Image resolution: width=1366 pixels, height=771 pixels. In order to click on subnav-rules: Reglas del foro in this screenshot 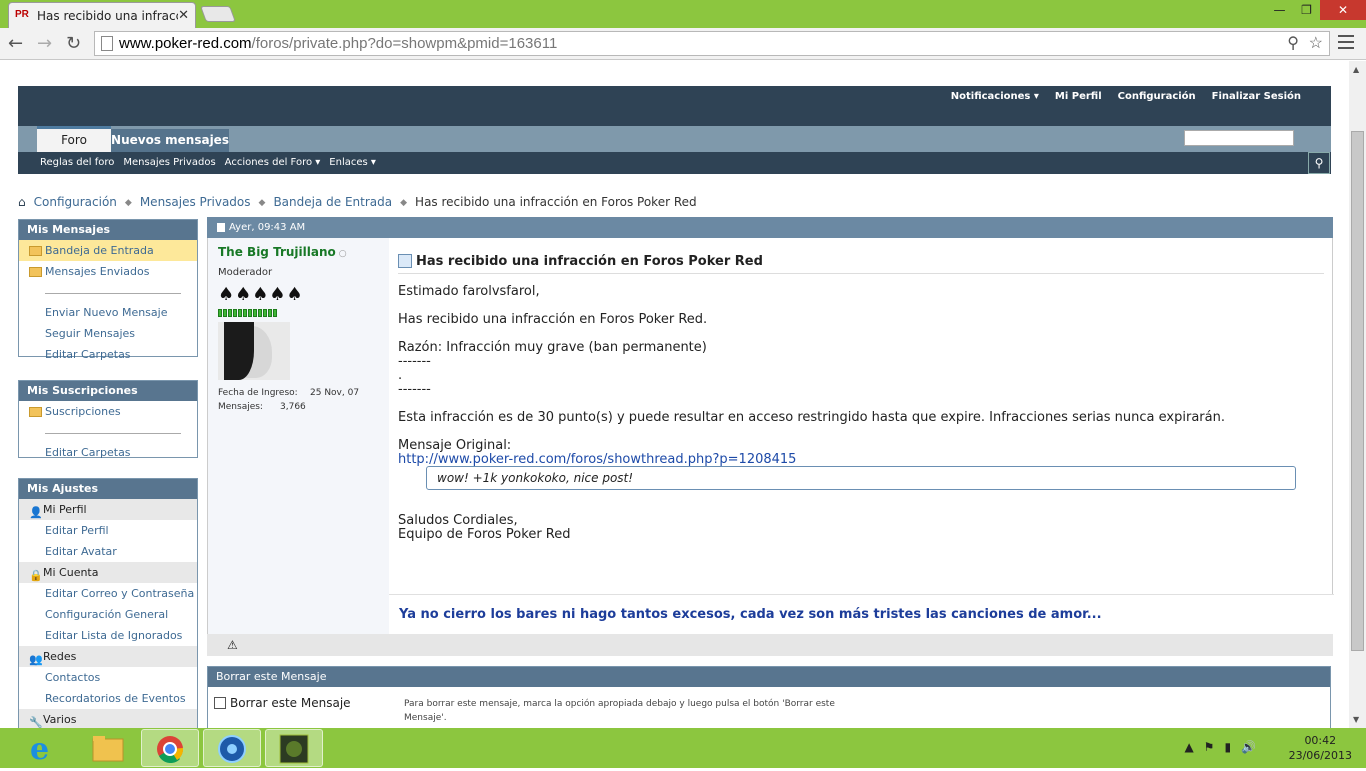, I will do `click(77, 163)`.